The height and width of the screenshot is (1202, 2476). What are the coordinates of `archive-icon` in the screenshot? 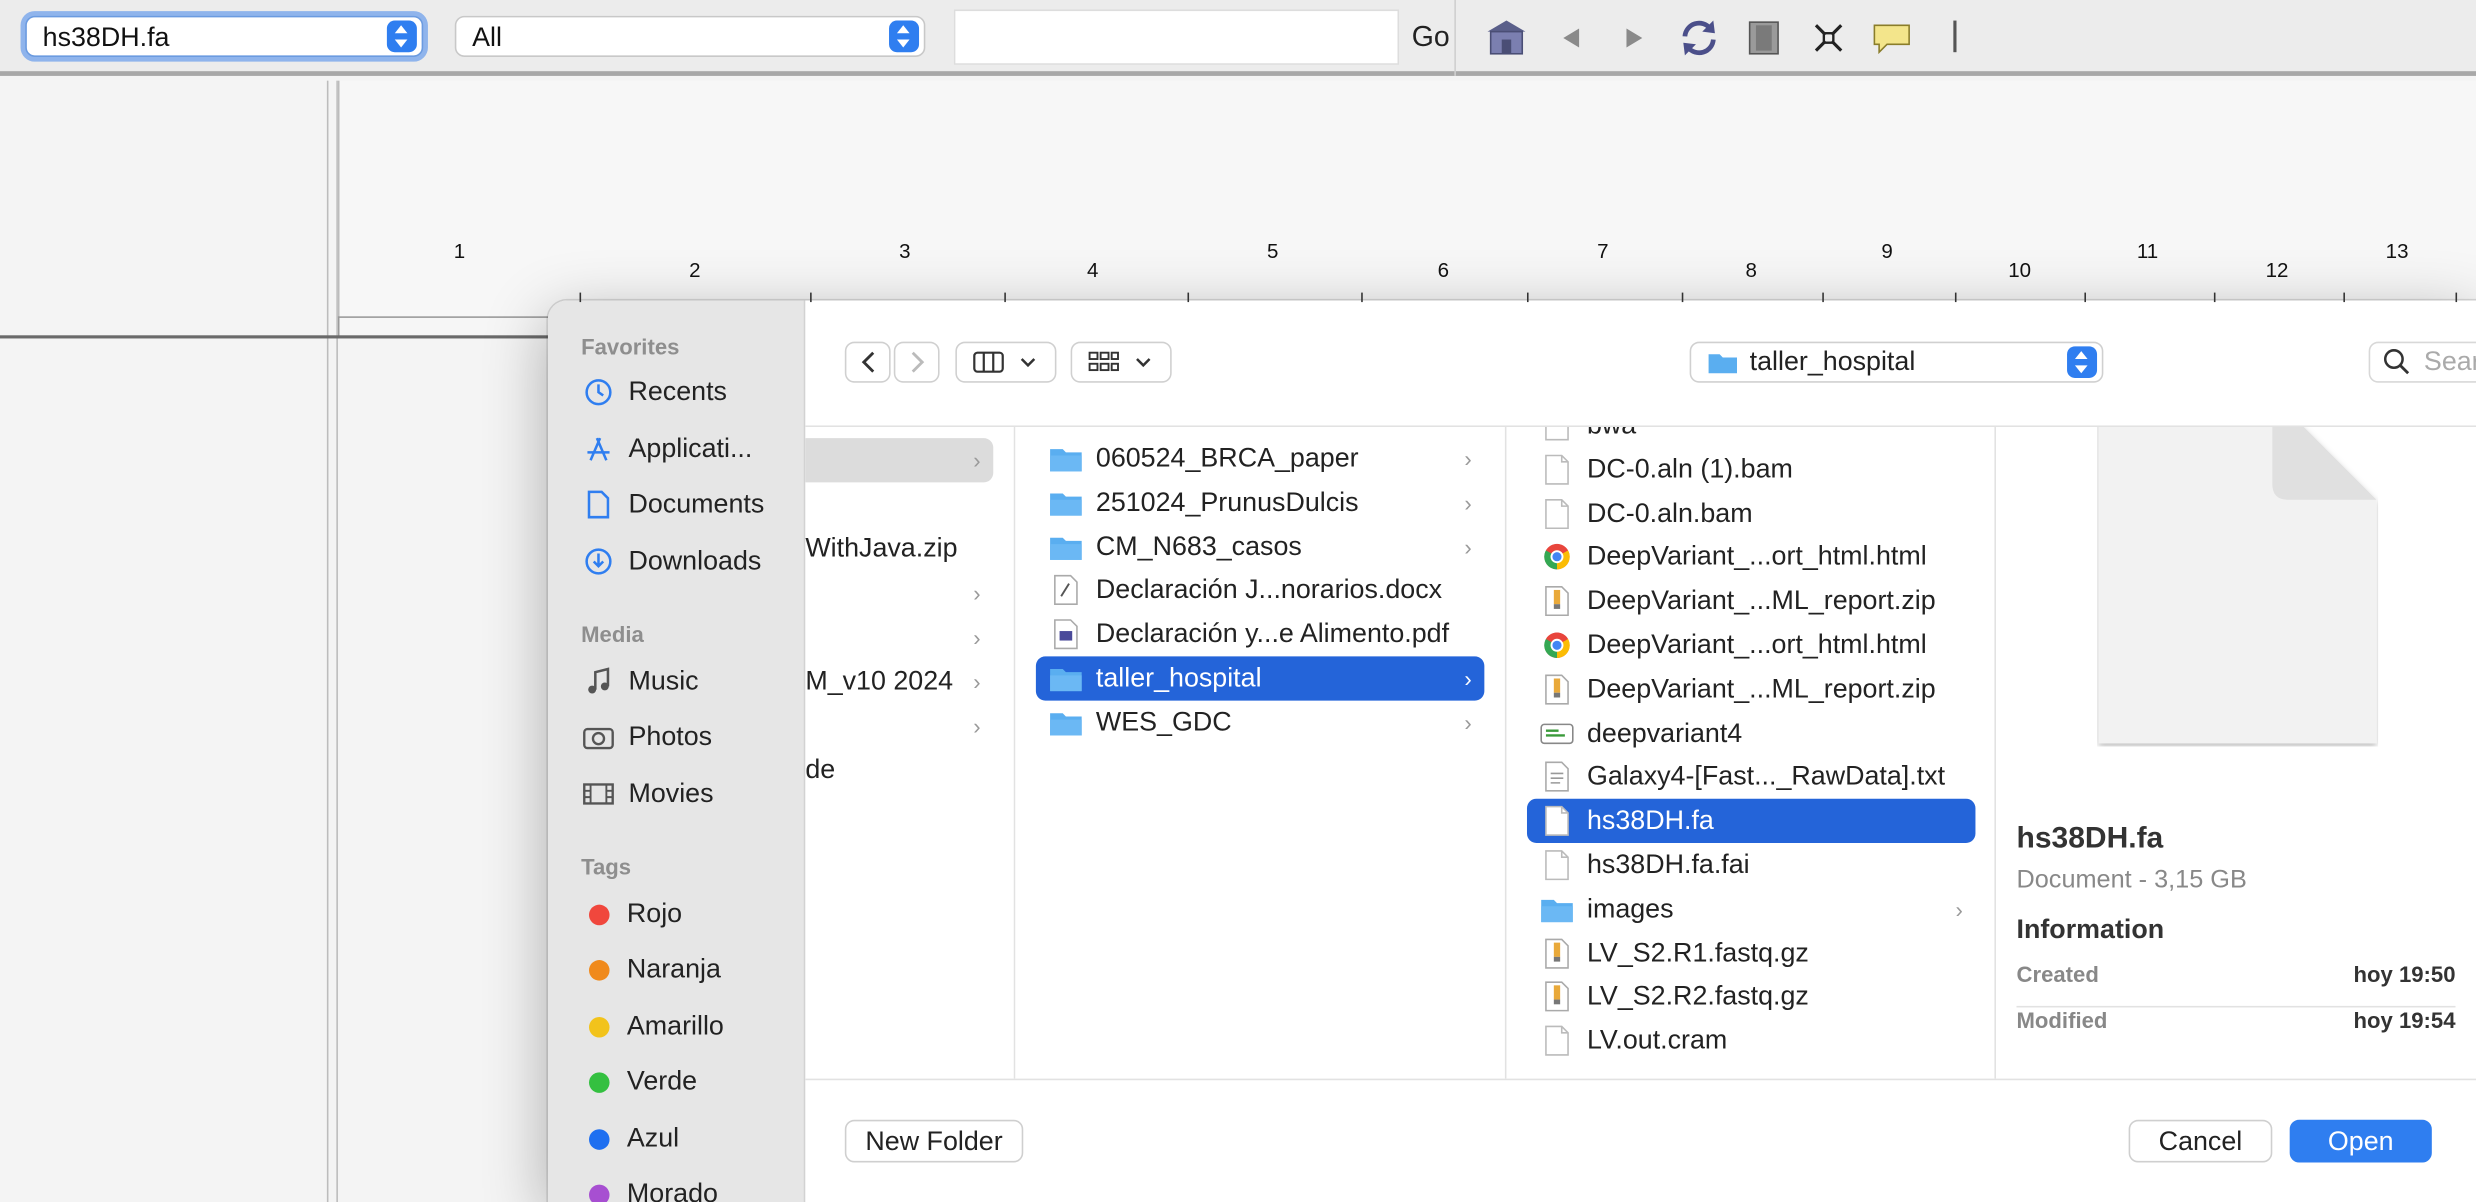 It's located at (1557, 689).